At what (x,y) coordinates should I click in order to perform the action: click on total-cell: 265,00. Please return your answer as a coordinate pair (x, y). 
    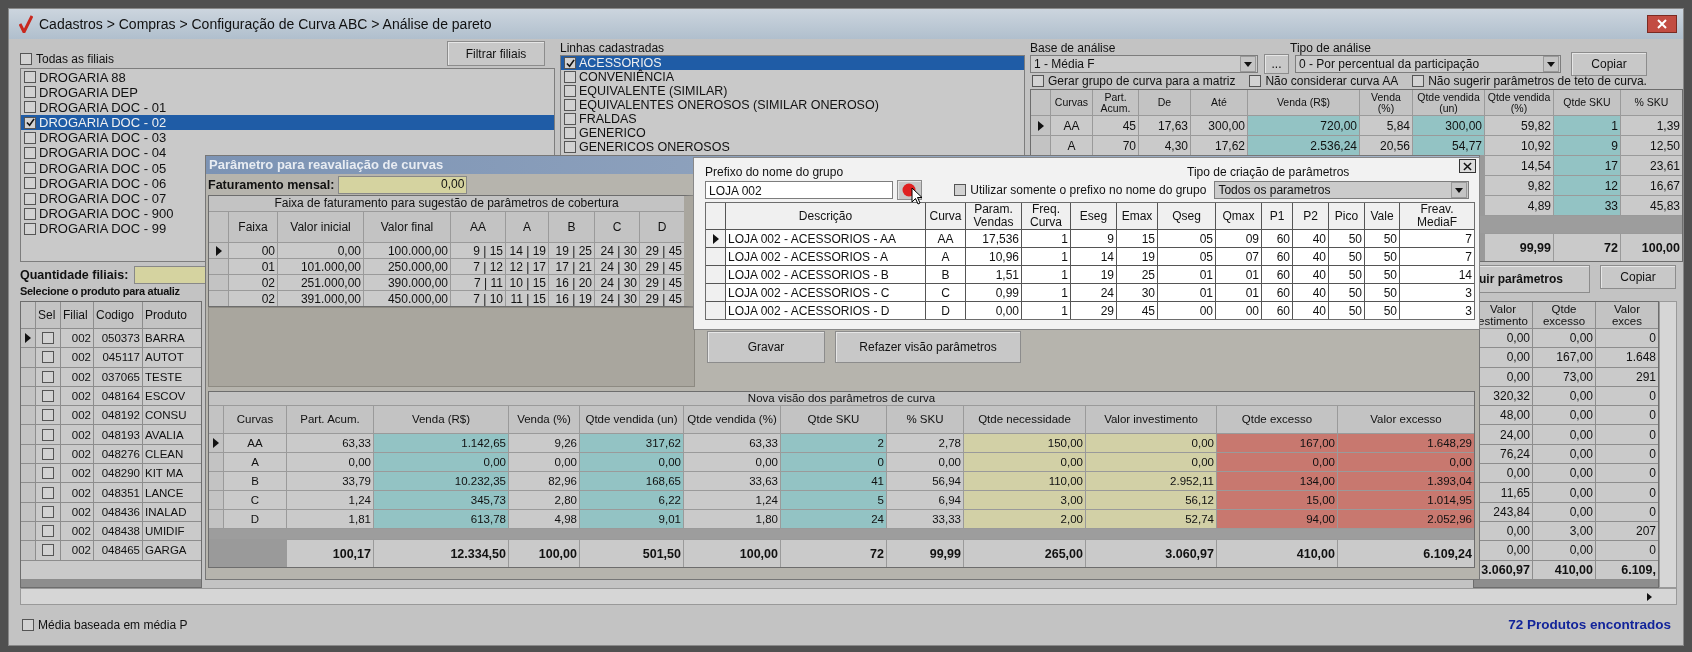
    Looking at the image, I should click on (1024, 553).